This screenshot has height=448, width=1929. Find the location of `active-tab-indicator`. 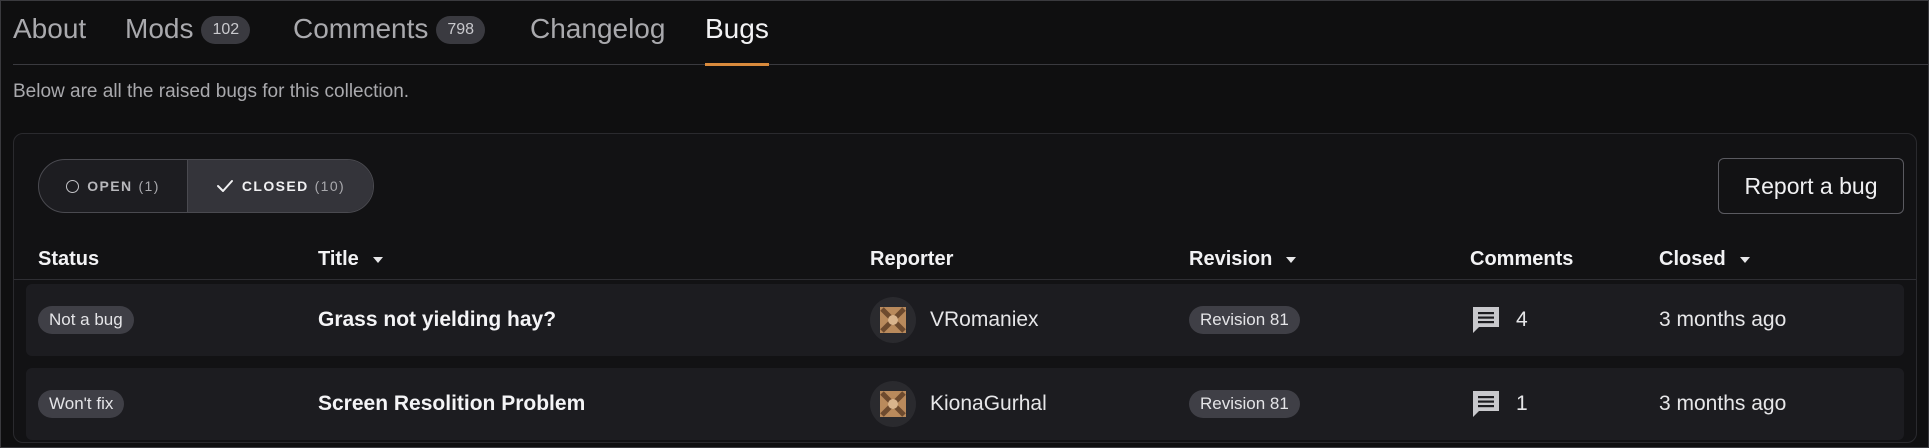

active-tab-indicator is located at coordinates (737, 64).